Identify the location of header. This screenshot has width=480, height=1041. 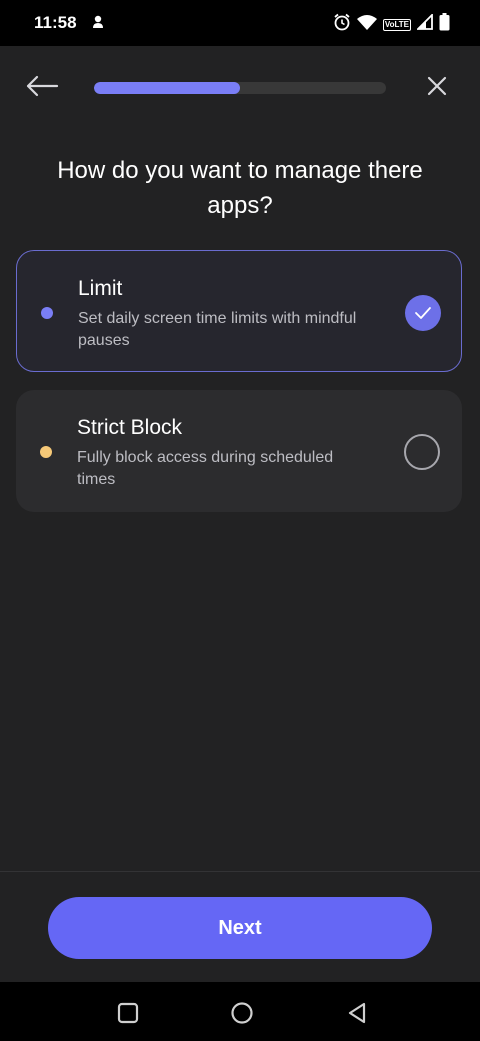
(240, 88).